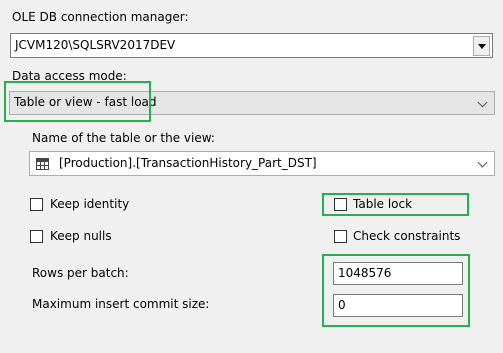 The width and height of the screenshot is (503, 353). What do you see at coordinates (42, 164) in the screenshot?
I see `table-icon` at bounding box center [42, 164].